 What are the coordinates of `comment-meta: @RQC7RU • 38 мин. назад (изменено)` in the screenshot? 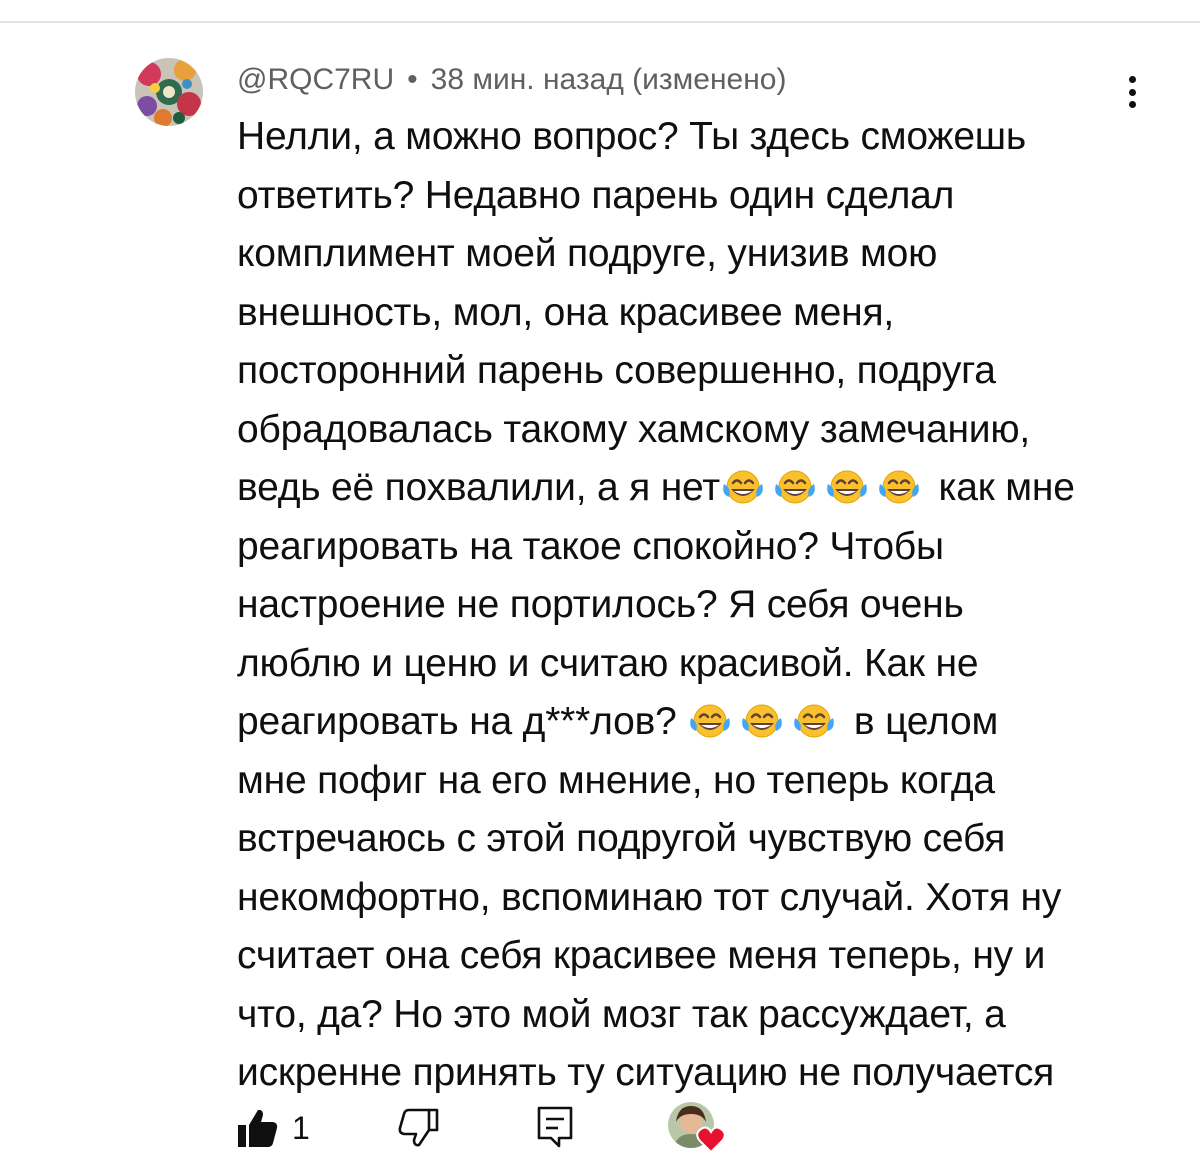 It's located at (511, 80).